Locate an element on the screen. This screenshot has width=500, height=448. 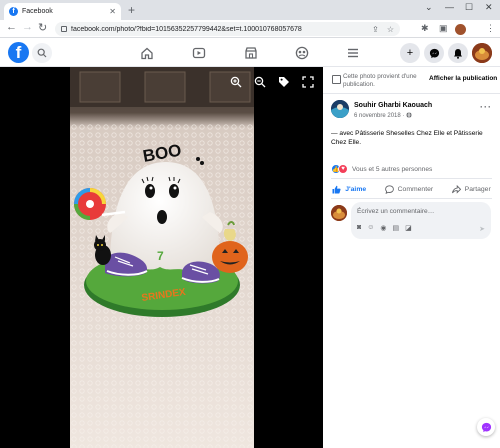
close-tab-icon: ✕ is located at coordinates (112, 11).